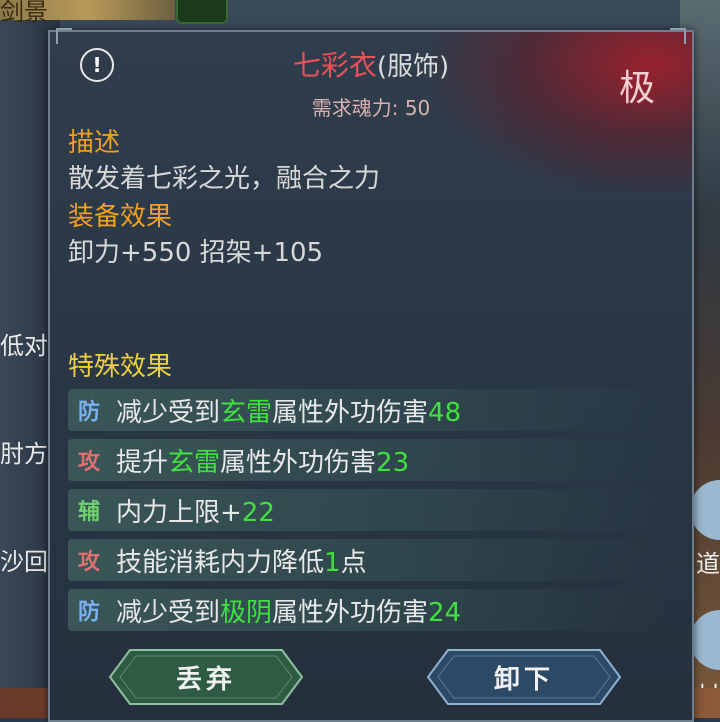 The image size is (720, 722). Describe the element at coordinates (179, 512) in the screenshot. I see `effect-p1: 内力上限+` at that location.